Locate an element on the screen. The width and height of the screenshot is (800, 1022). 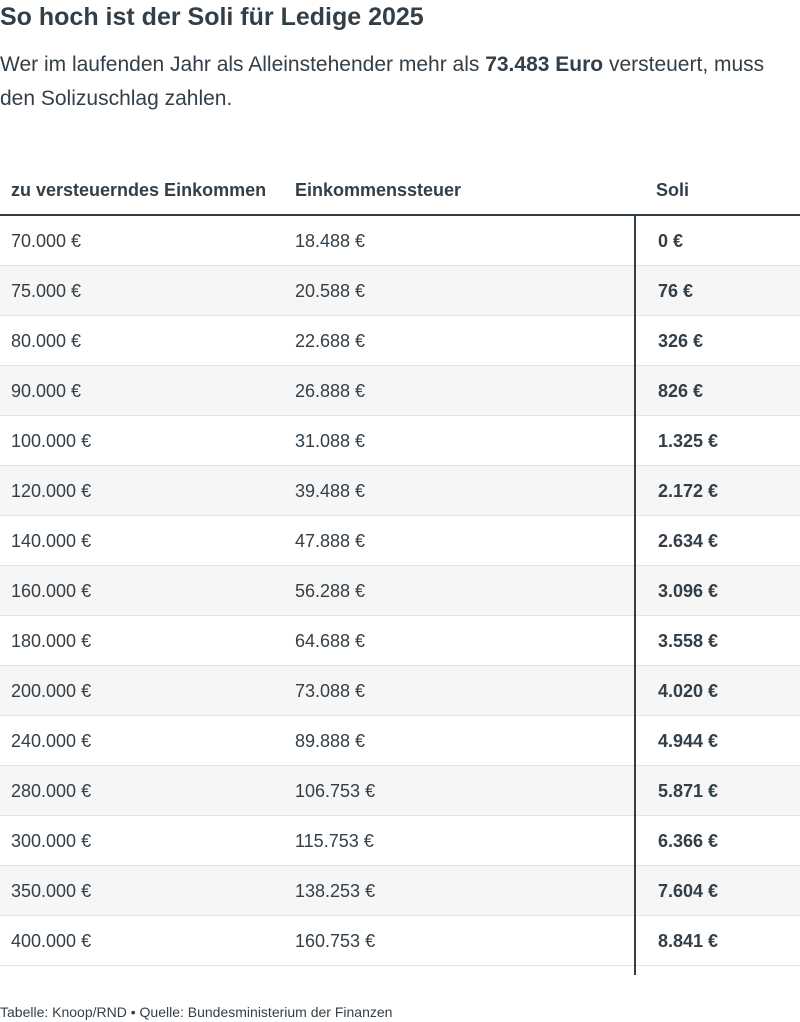
cell-income-tax: 115.753 € is located at coordinates (334, 841).